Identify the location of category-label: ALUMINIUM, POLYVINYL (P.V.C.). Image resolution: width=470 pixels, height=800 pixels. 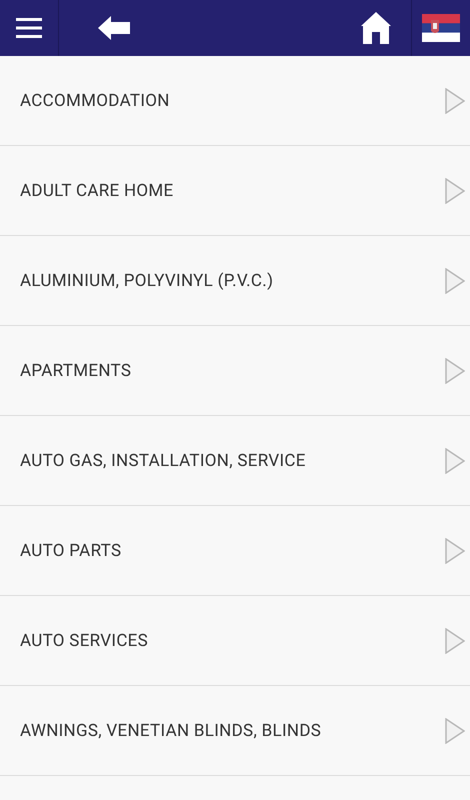
(147, 280).